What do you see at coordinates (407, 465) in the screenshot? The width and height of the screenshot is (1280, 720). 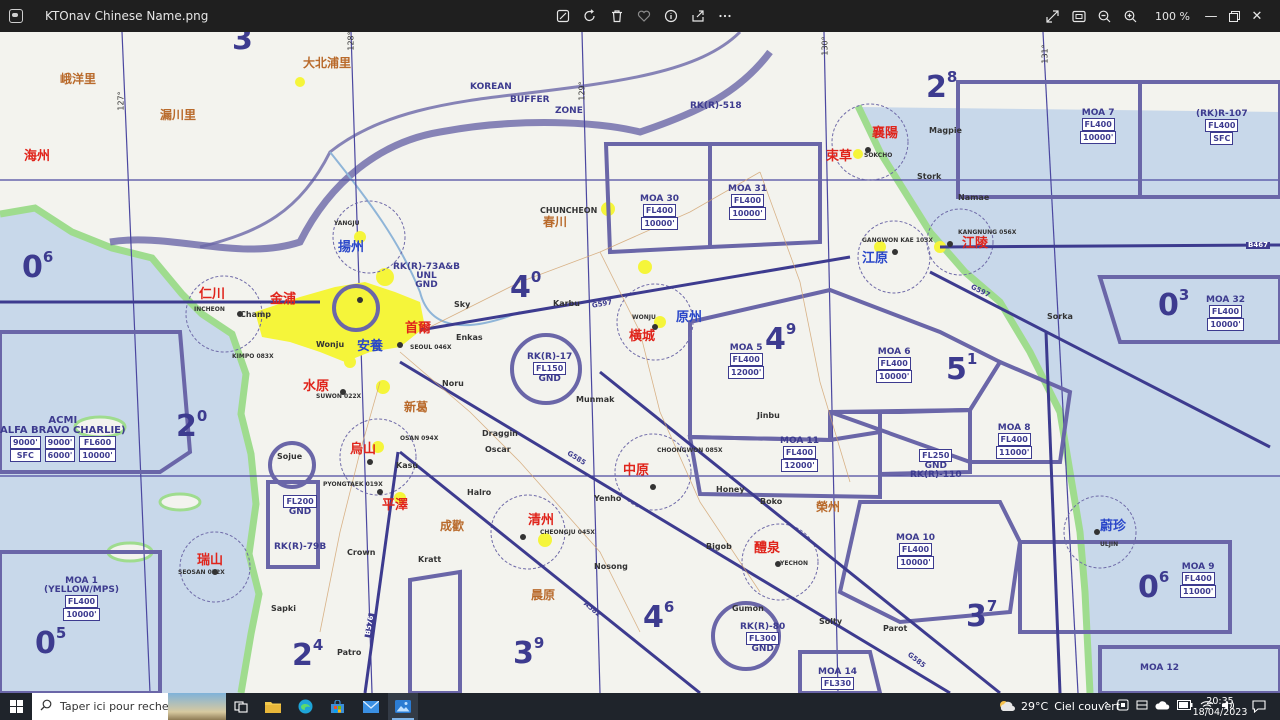 I see `place-name: Kasu` at bounding box center [407, 465].